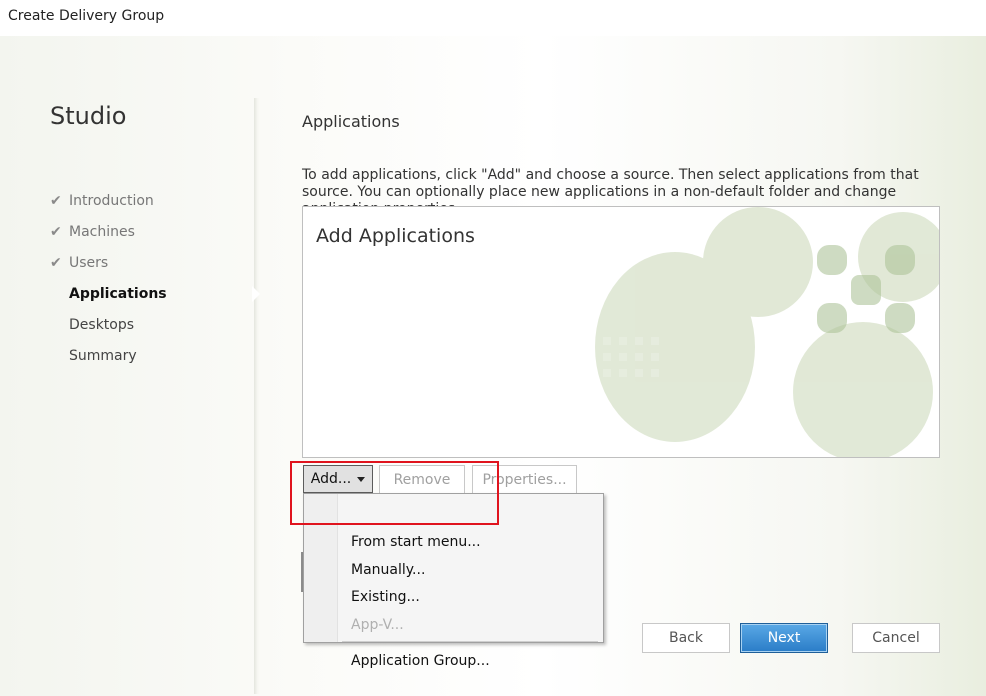  I want to click on step-applications: Applications, so click(108, 299).